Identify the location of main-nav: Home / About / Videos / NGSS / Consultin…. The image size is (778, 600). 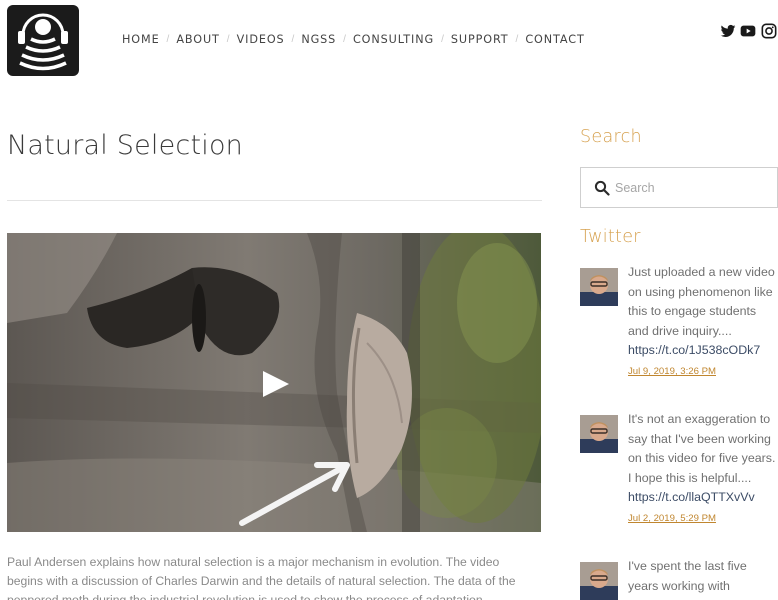
(353, 39).